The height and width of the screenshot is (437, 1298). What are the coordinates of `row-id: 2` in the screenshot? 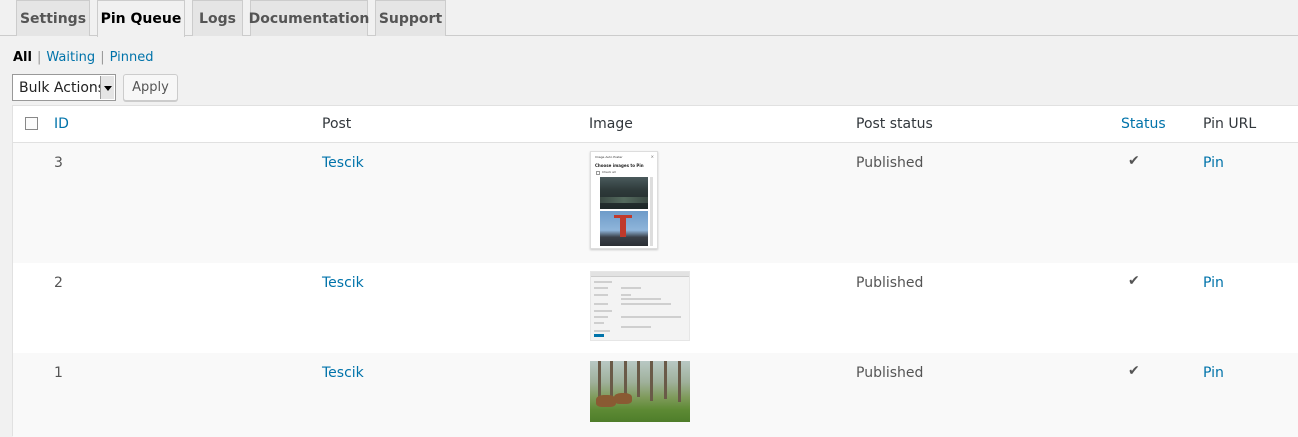 It's located at (58, 283).